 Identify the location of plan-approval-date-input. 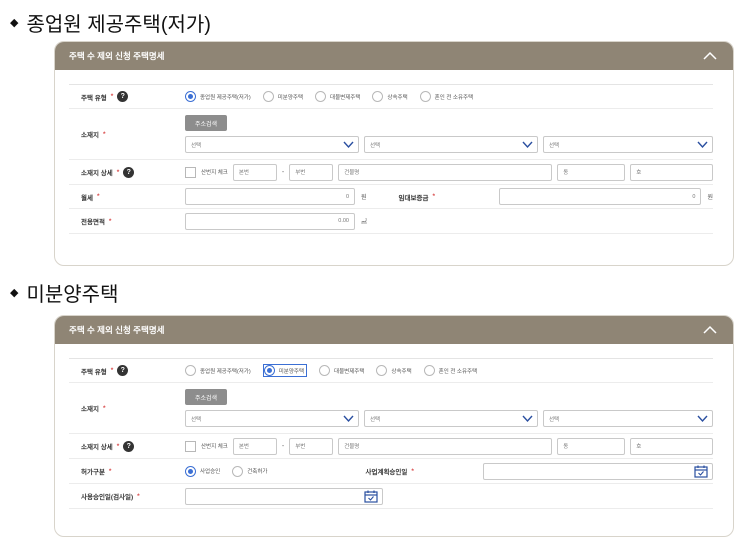
(597, 471).